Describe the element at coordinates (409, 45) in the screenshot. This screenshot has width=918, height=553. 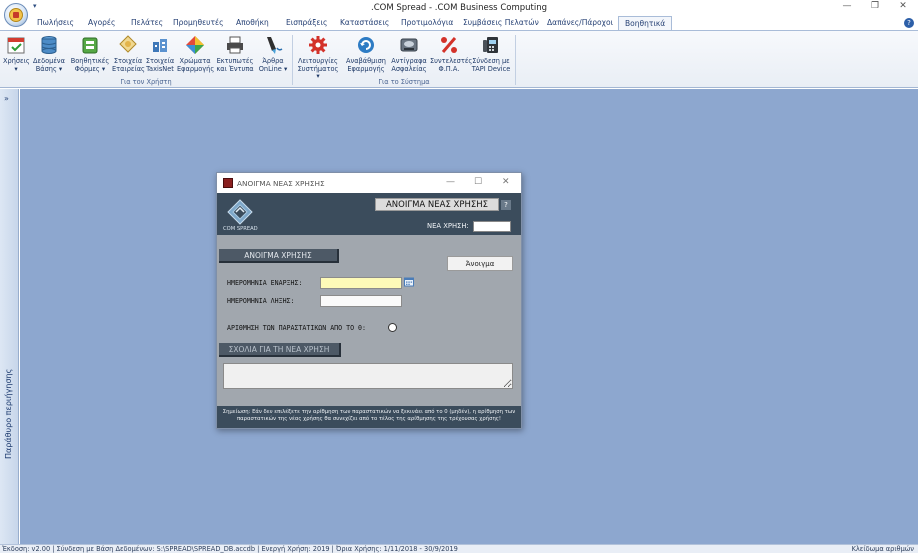
I see `backup-icon` at that location.